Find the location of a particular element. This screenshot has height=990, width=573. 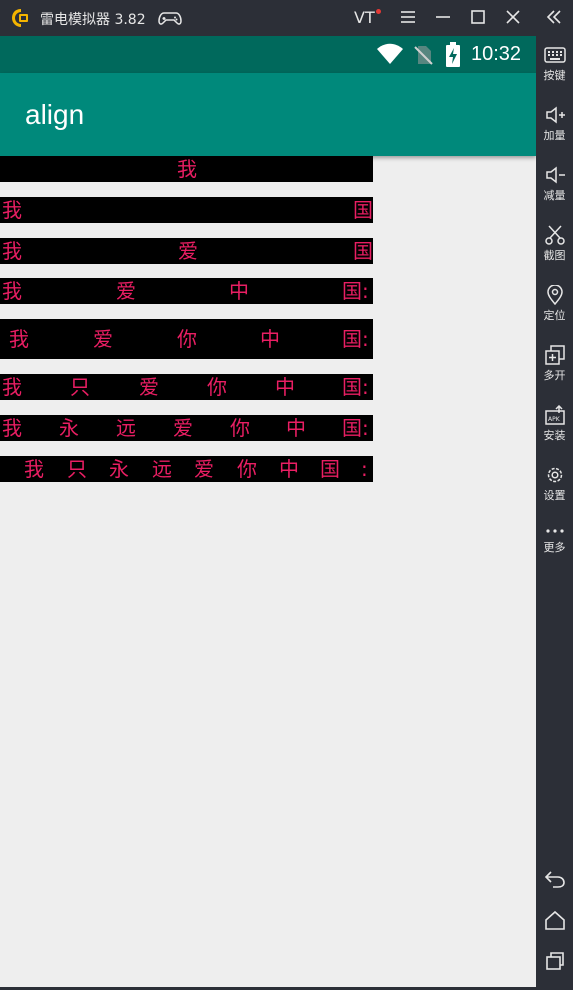

vt-notification-dot is located at coordinates (378, 11).